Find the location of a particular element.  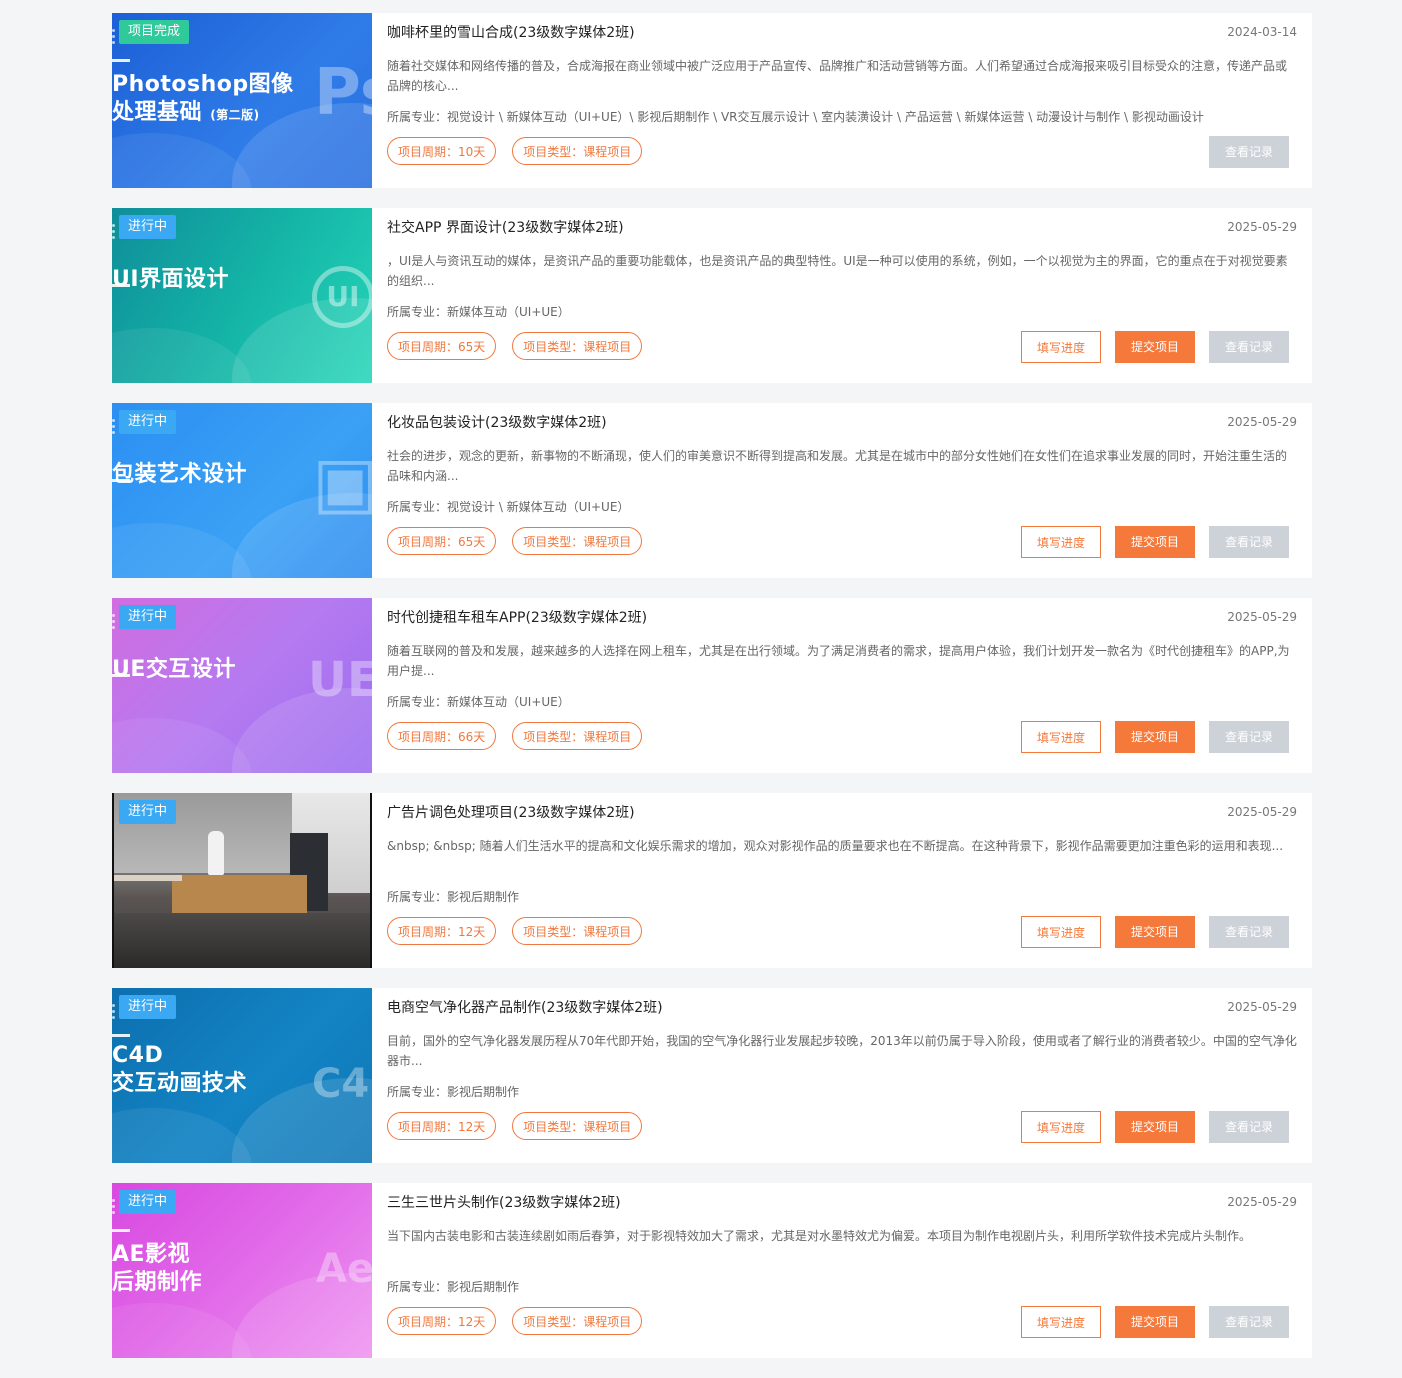

cover-edition: (第二版) is located at coordinates (235, 115).